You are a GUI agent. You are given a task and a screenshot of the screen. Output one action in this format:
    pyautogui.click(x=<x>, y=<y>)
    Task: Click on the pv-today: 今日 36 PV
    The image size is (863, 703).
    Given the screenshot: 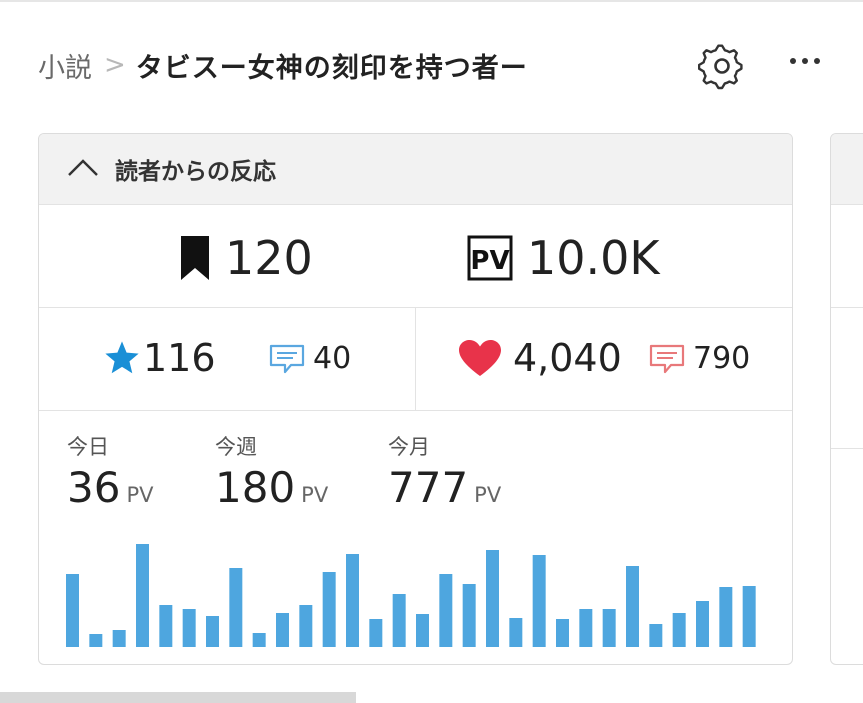 What is the action you would take?
    pyautogui.click(x=110, y=471)
    